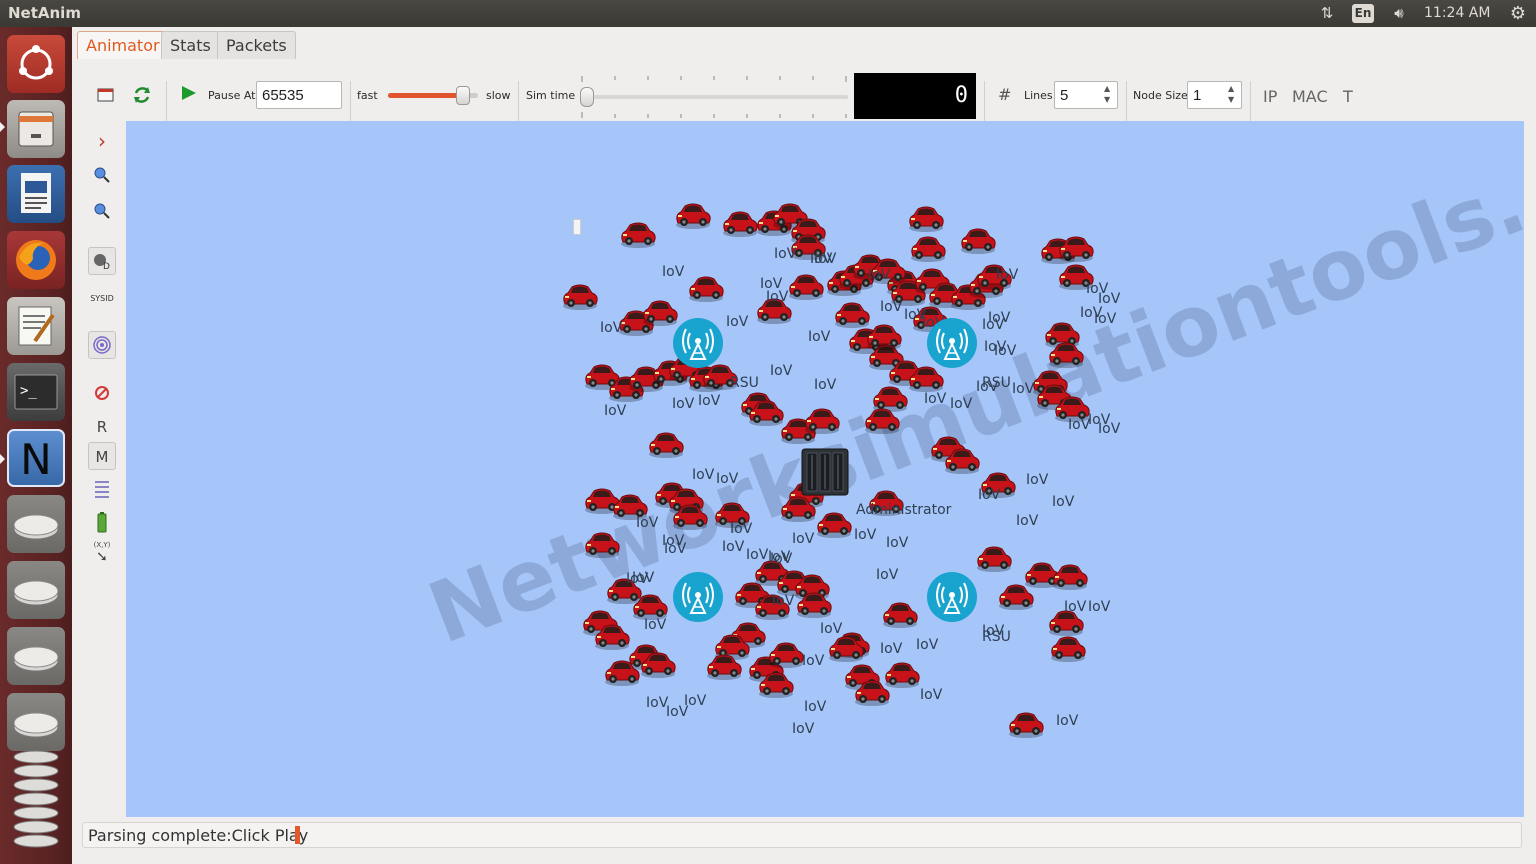  Describe the element at coordinates (189, 94) in the screenshot. I see `play-icon` at that location.